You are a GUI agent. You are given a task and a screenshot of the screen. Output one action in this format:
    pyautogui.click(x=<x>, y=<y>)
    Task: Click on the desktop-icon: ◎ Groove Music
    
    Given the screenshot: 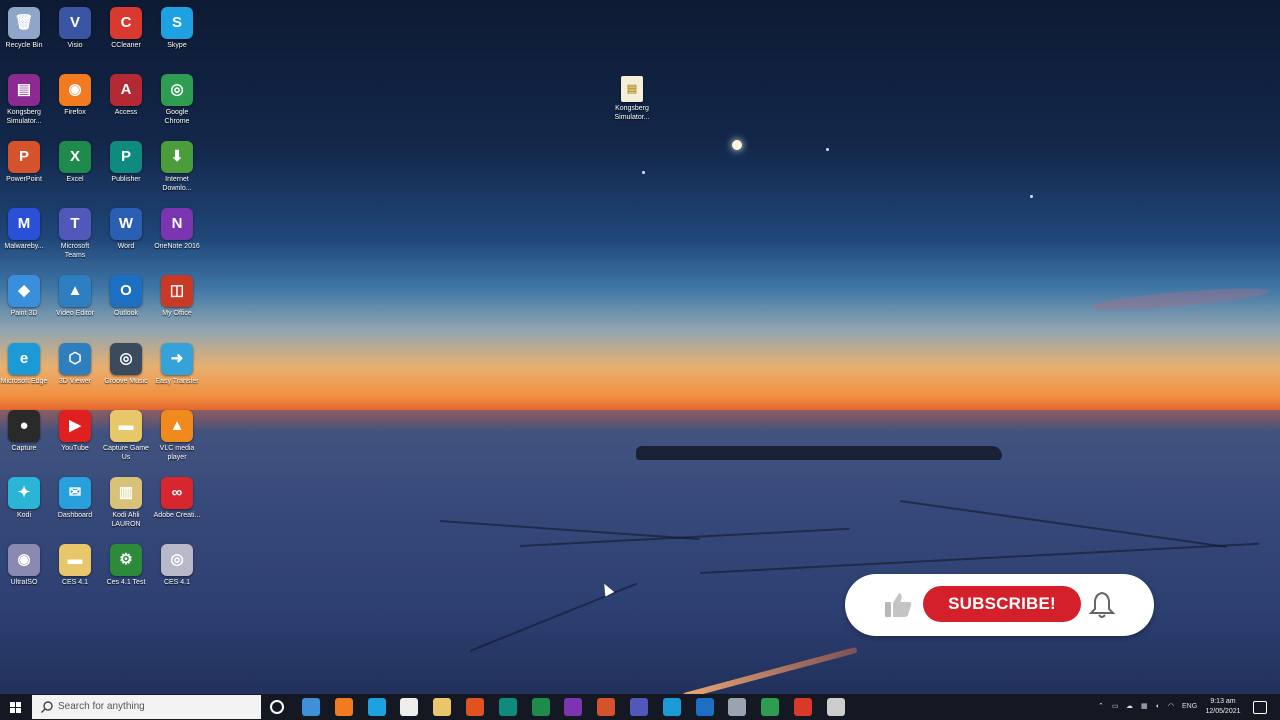 What is the action you would take?
    pyautogui.click(x=126, y=373)
    